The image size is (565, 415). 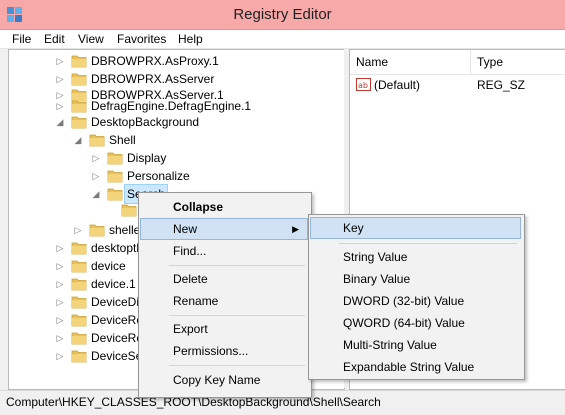 What do you see at coordinates (224, 329) in the screenshot?
I see `menu-item-export: Export` at bounding box center [224, 329].